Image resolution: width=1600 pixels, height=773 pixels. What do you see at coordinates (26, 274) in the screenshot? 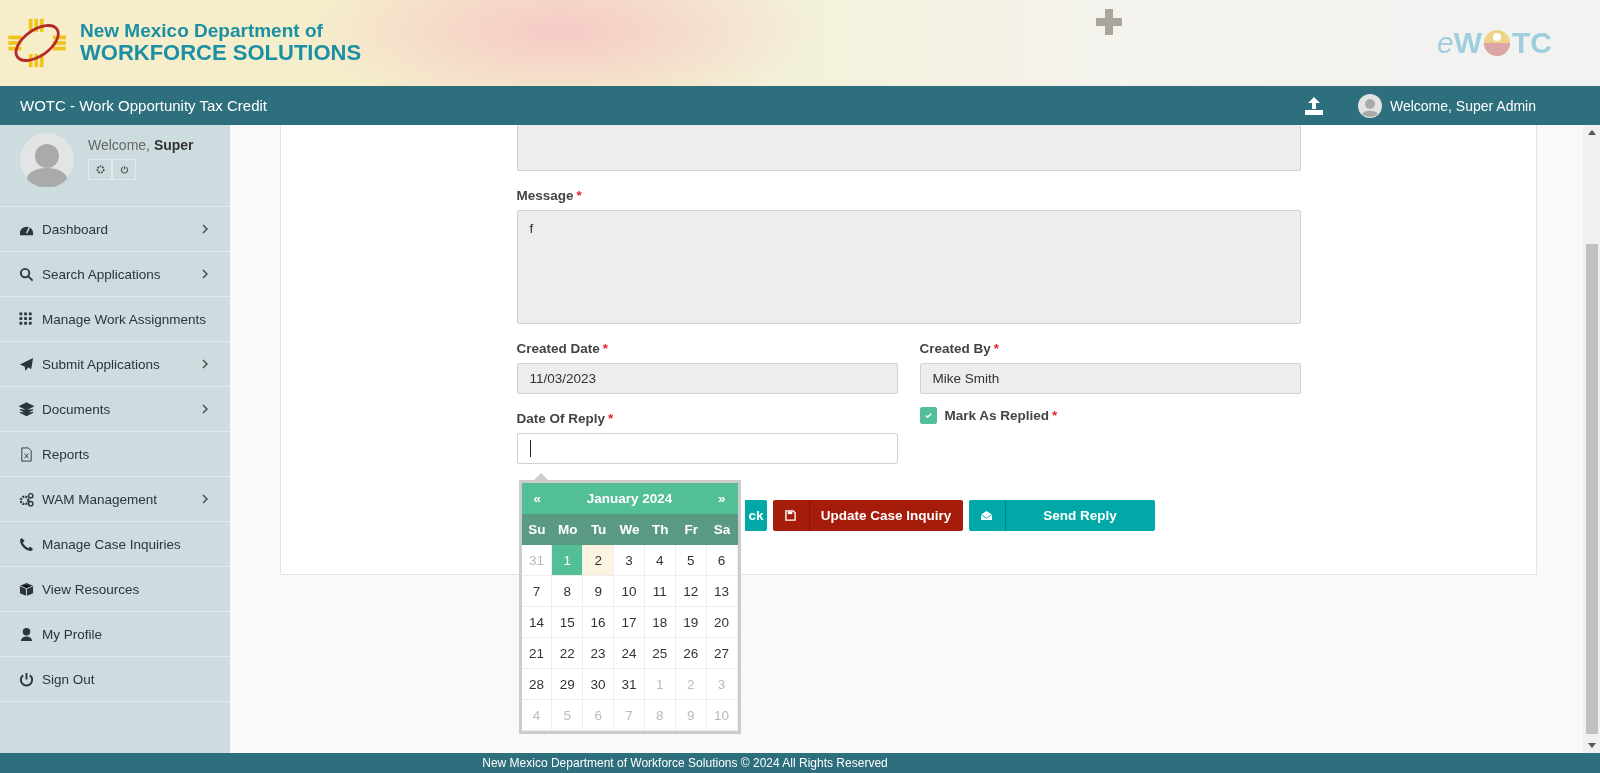
I see `search-icon` at bounding box center [26, 274].